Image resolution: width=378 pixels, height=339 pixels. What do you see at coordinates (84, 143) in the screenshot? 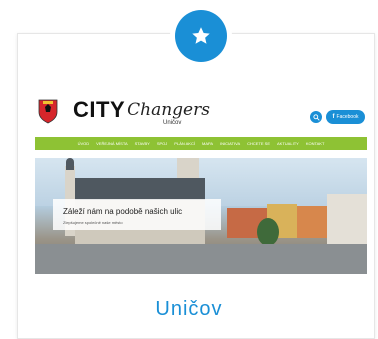
I see `nav-item-uvod: ÚVOD` at bounding box center [84, 143].